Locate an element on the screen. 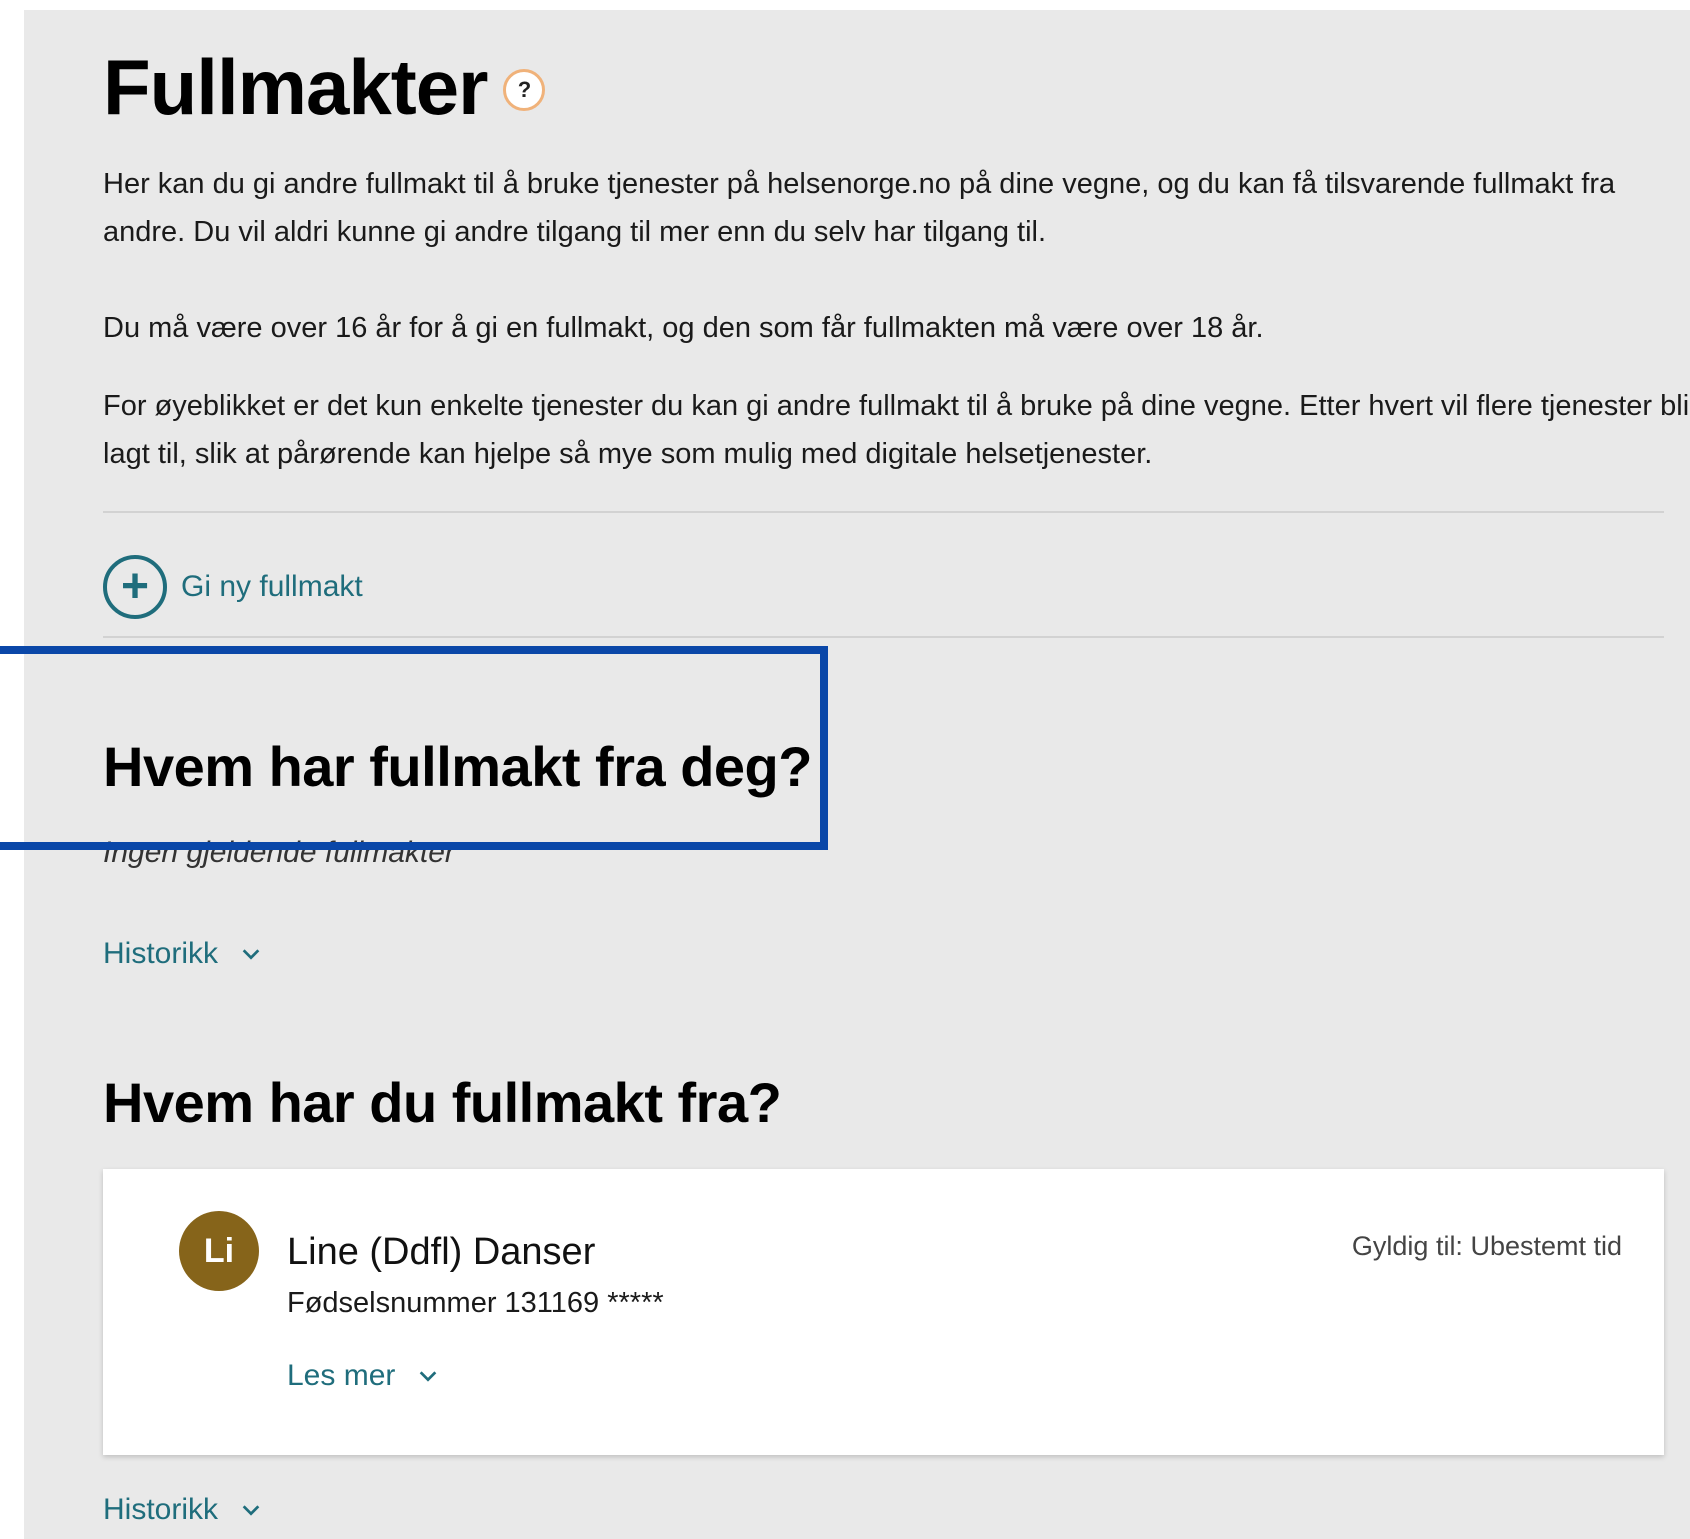 The height and width of the screenshot is (1539, 1690). give-new-proxy-label: Gi ny fullmakt is located at coordinates (272, 586).